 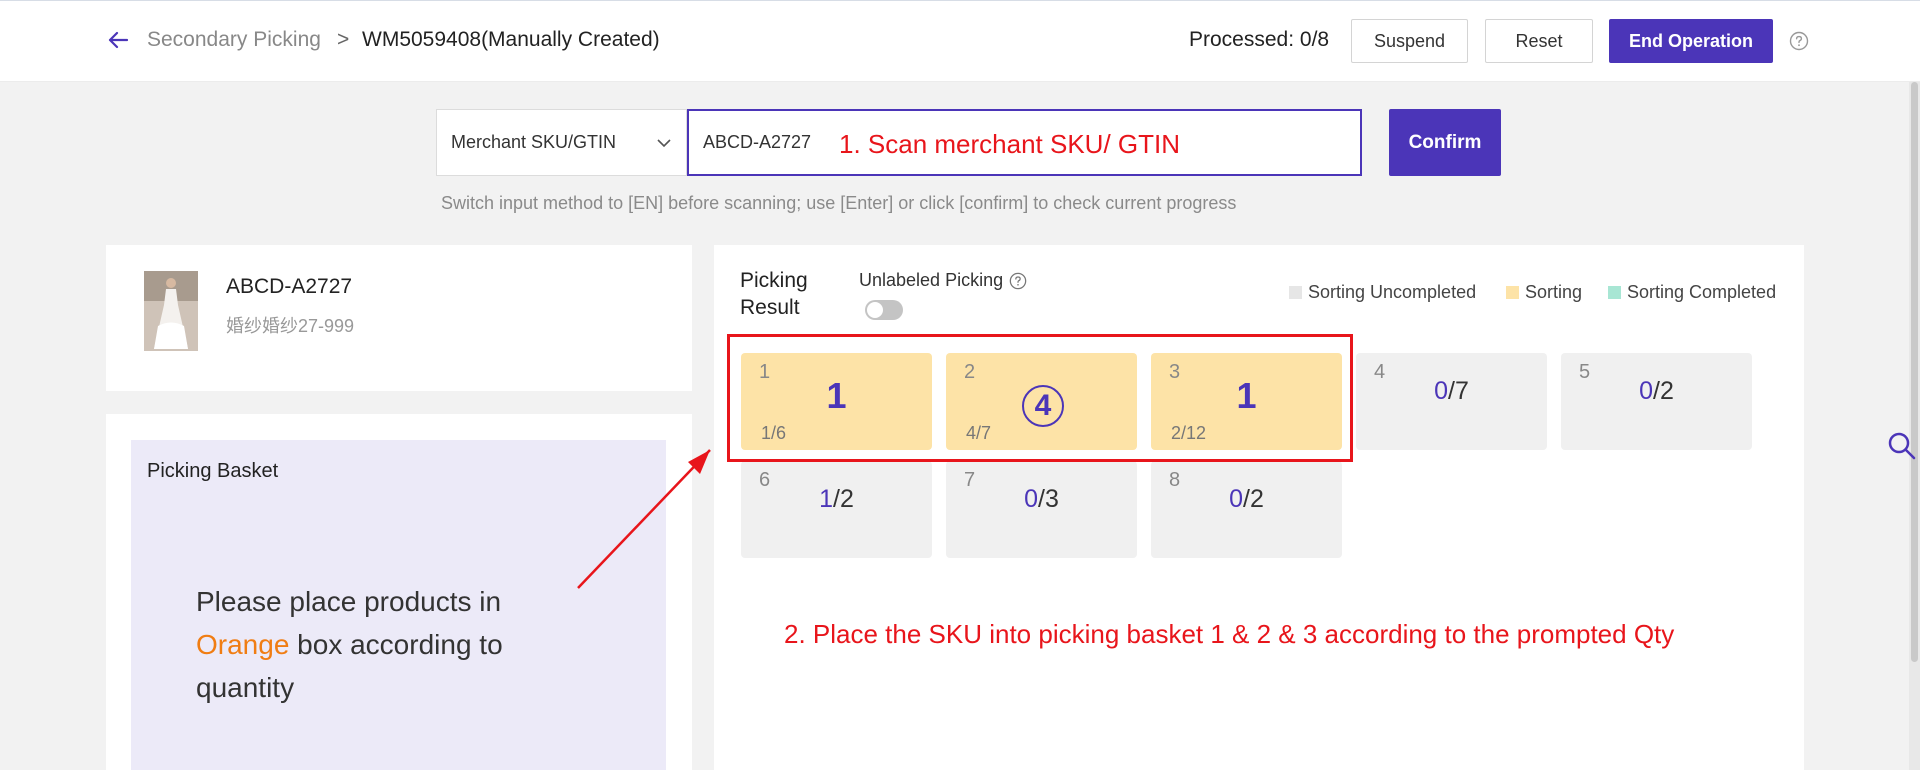 I want to click on basket-slot-4: 4 0/7, so click(x=1451, y=401).